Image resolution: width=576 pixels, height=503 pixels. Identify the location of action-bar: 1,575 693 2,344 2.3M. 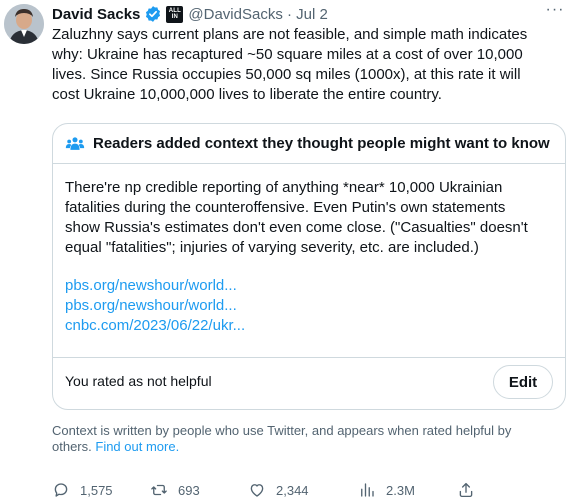
(272, 490).